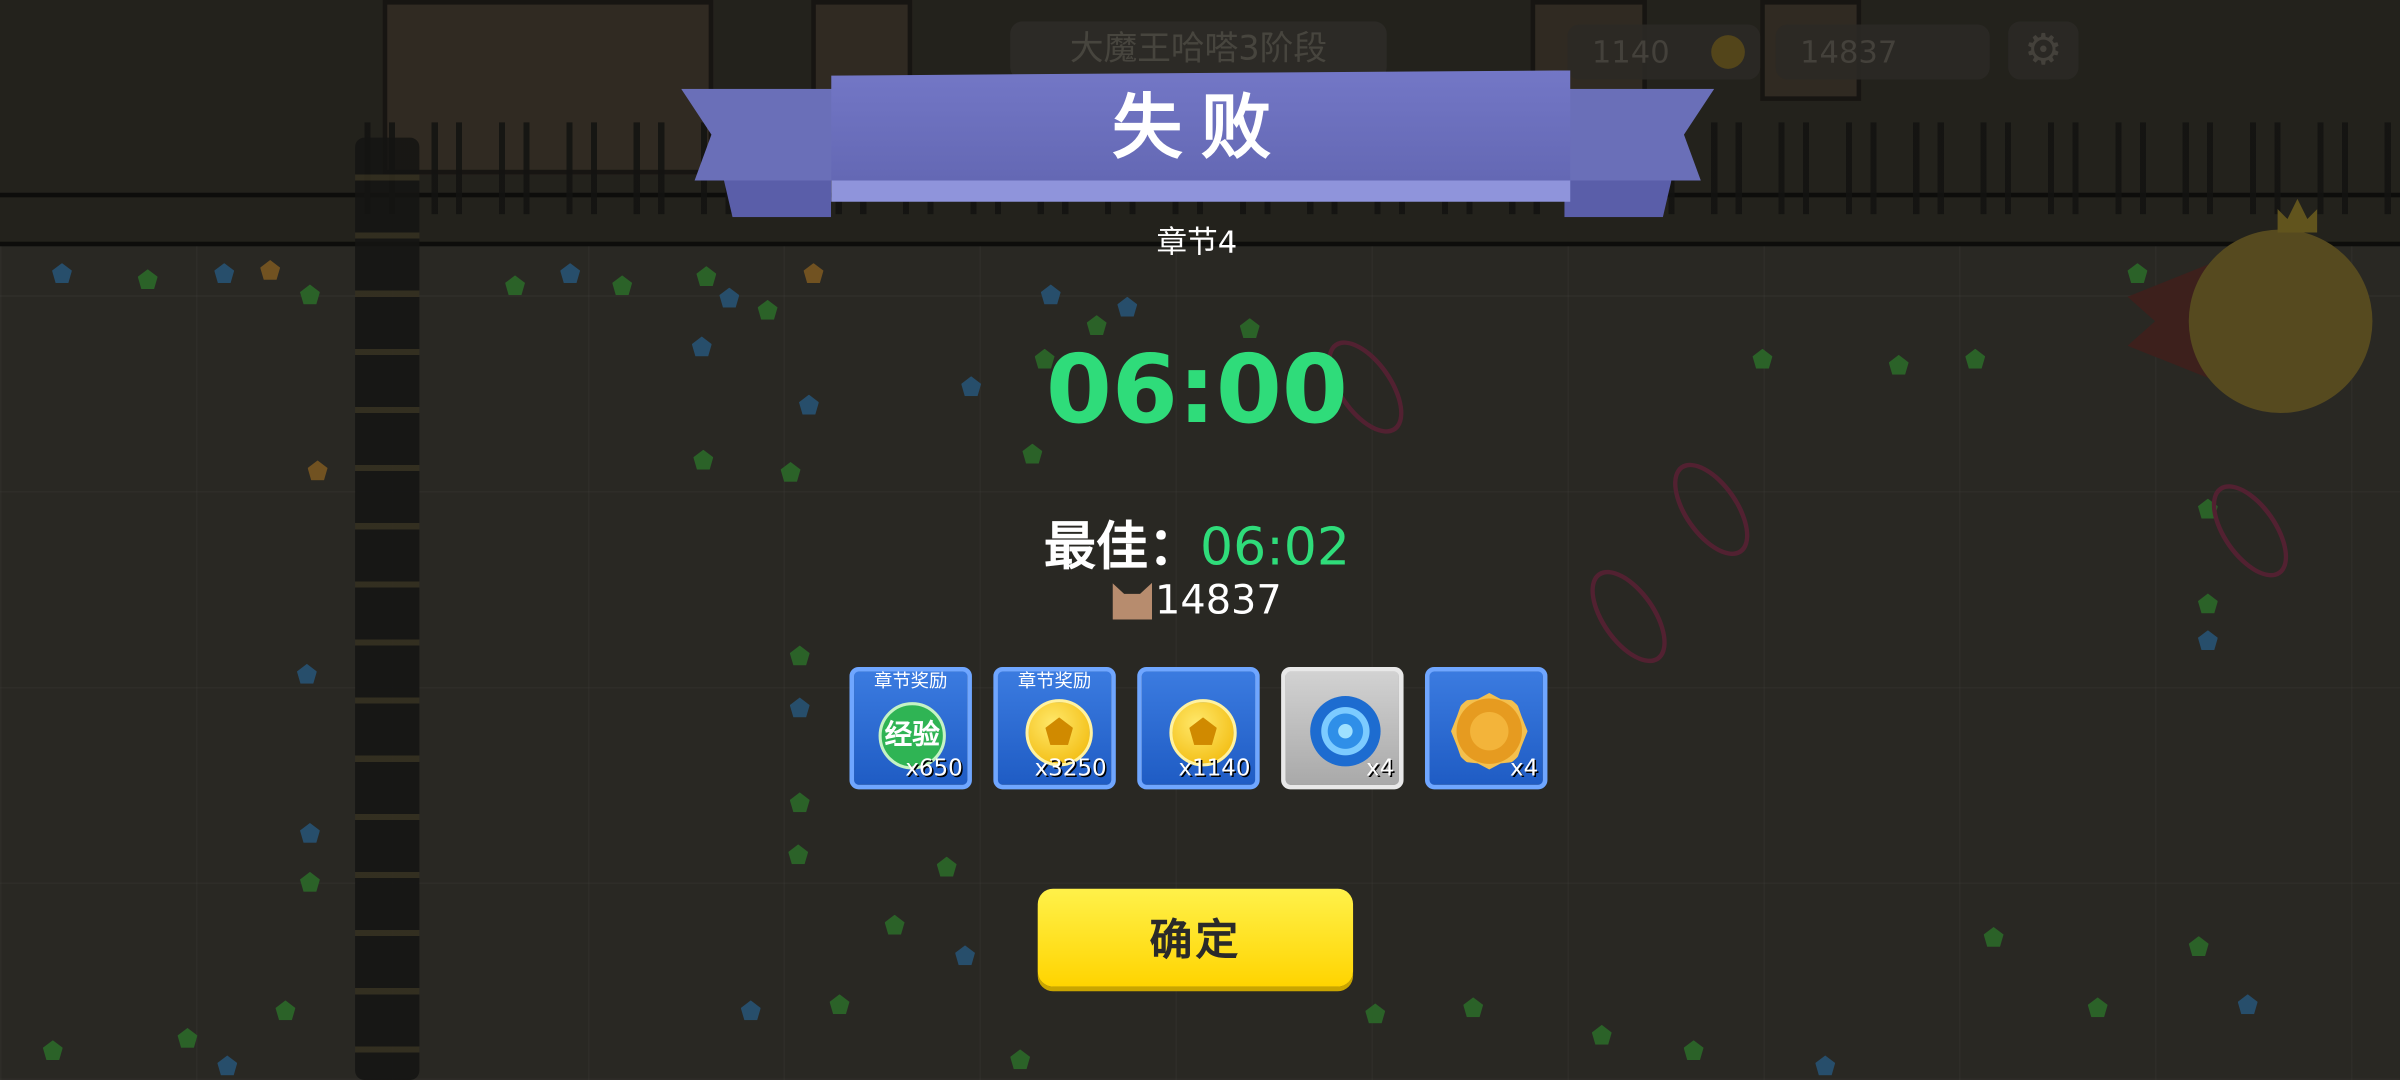 The width and height of the screenshot is (2400, 1080). I want to click on reward-list: 章节奖励 经验 x650 章节奖励 x3250 x1140 x4 x4, so click(1201, 730).